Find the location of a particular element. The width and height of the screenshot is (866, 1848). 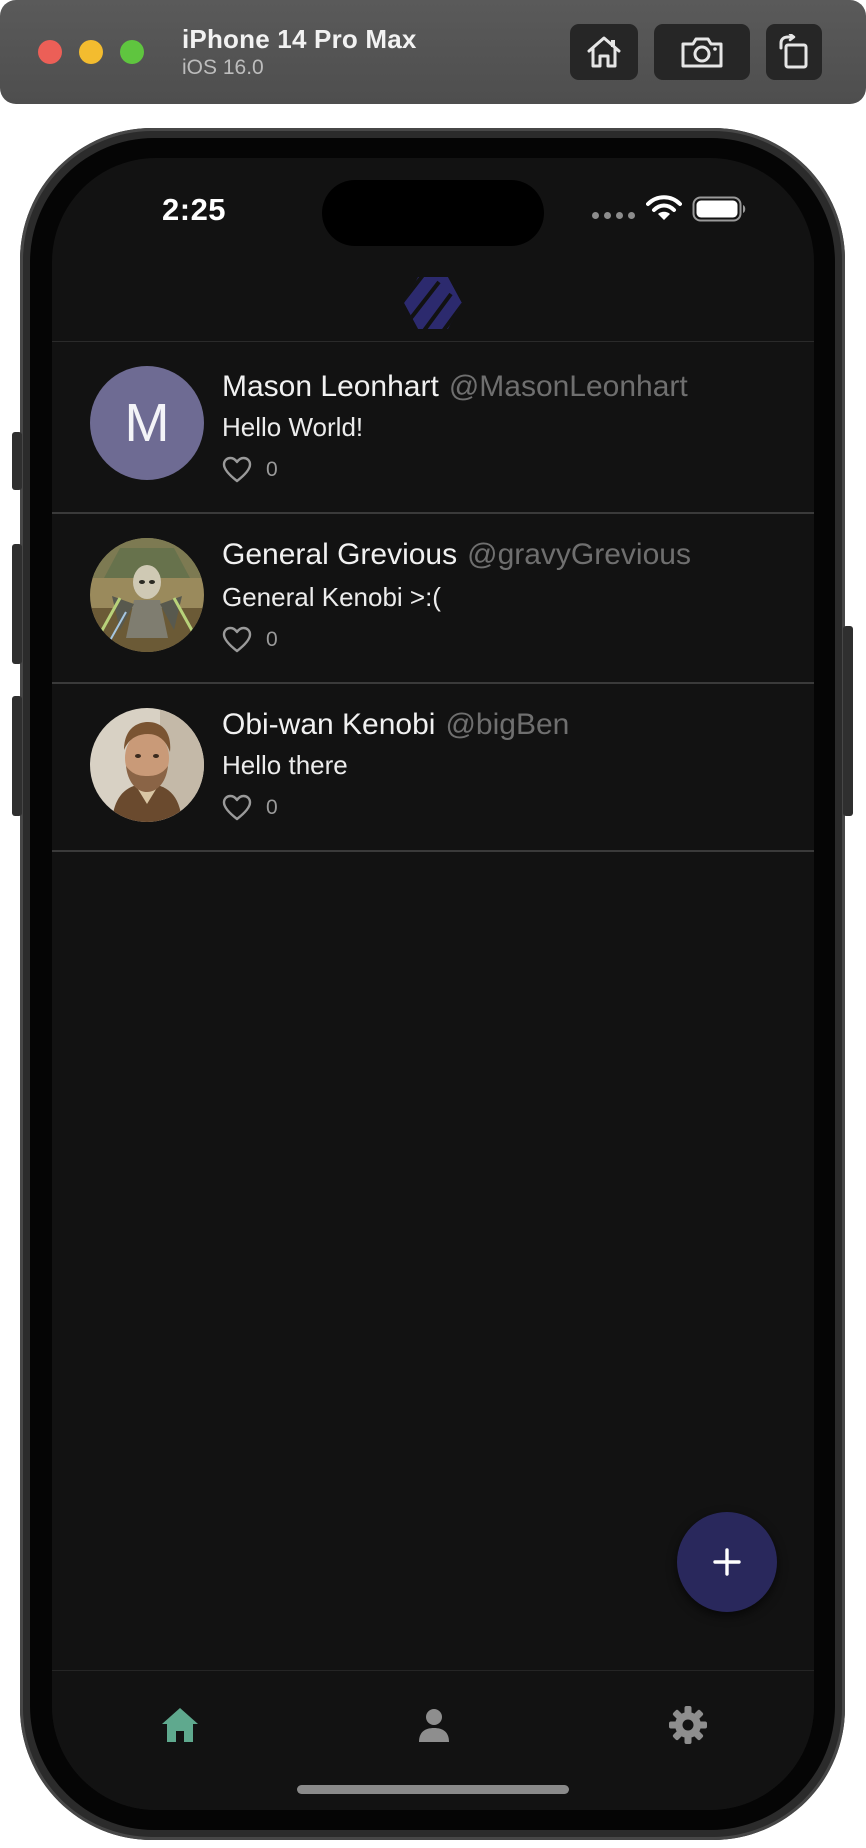

battery-icon is located at coordinates (719, 209).